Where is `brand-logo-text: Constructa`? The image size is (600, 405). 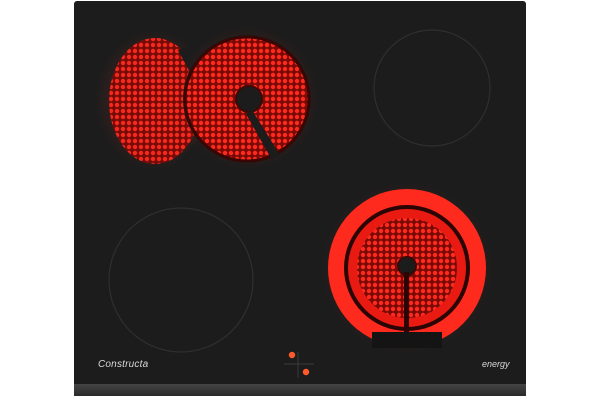 brand-logo-text: Constructa is located at coordinates (123, 364).